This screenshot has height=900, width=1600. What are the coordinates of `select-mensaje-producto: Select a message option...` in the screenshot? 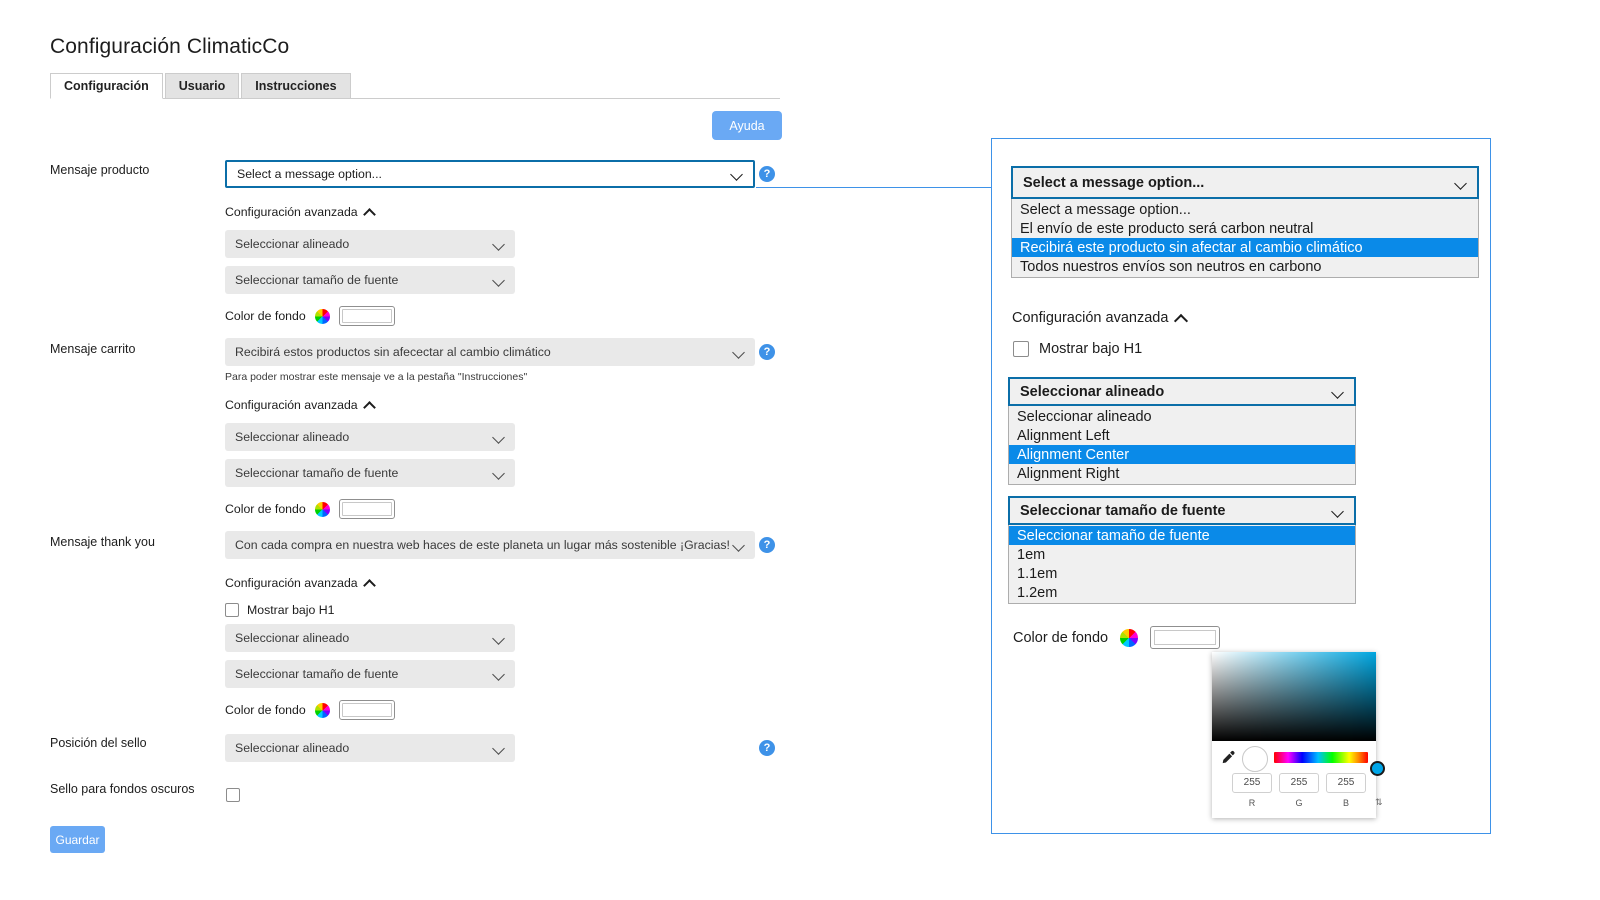 It's located at (490, 174).